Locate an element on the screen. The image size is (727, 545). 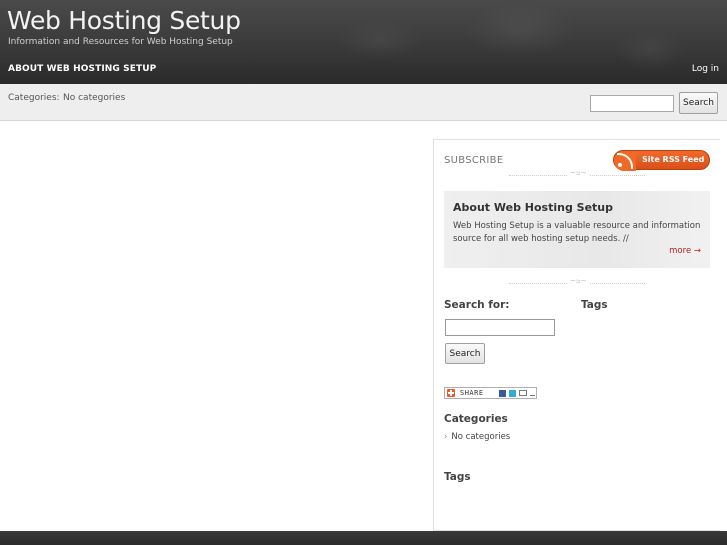
twitter-icon is located at coordinates (512, 393).